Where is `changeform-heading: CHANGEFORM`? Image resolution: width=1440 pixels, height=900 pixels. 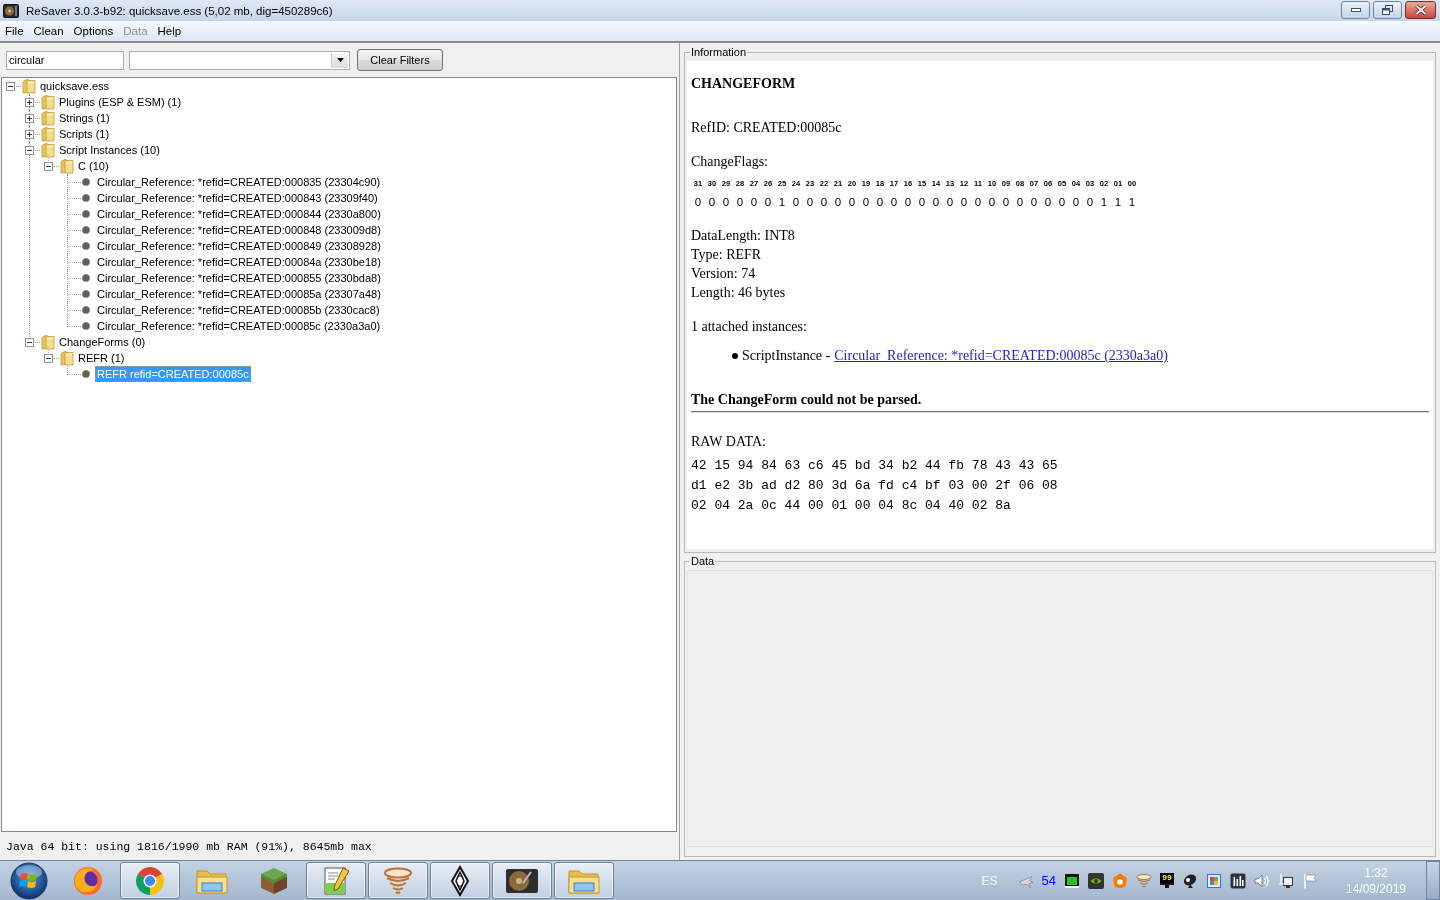 changeform-heading: CHANGEFORM is located at coordinates (744, 84).